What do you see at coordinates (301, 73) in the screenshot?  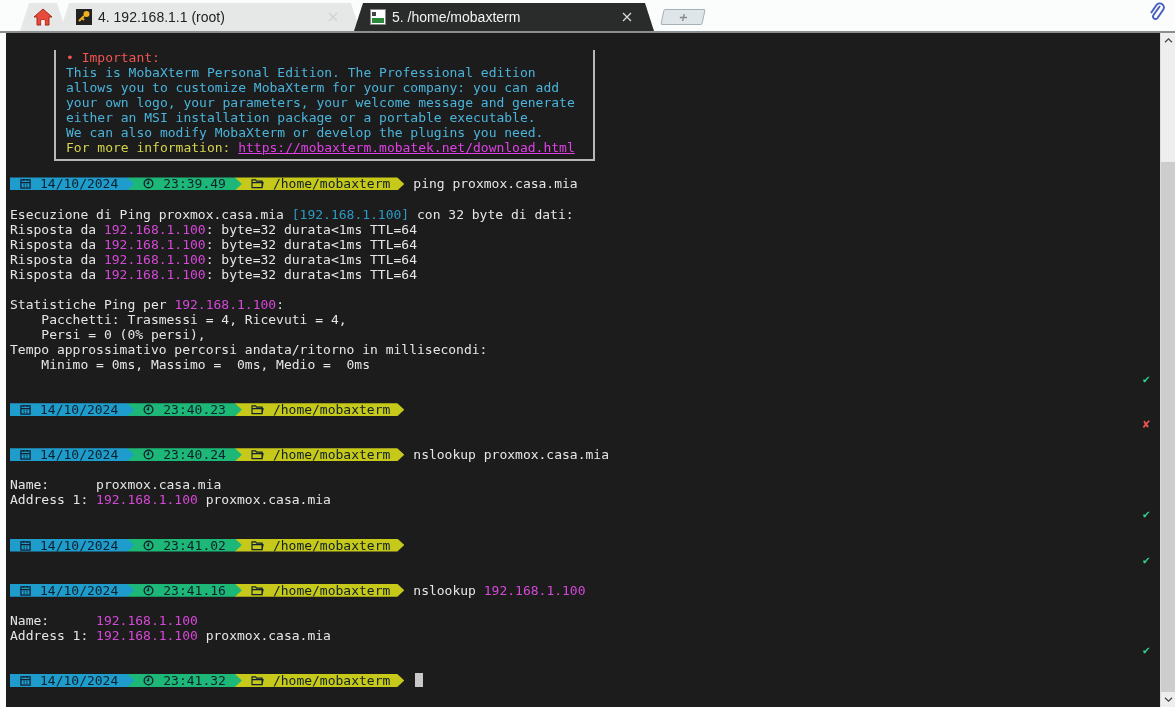 I see `notice-text: This is MobaXterm Personal Edition. The Professional edition` at bounding box center [301, 73].